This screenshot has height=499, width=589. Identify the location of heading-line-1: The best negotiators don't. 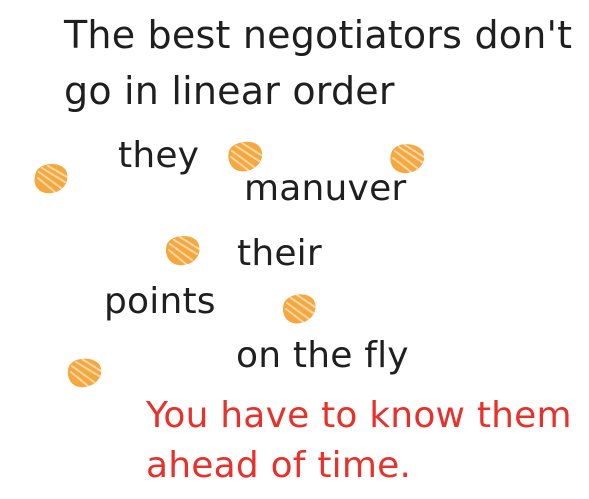
(318, 35).